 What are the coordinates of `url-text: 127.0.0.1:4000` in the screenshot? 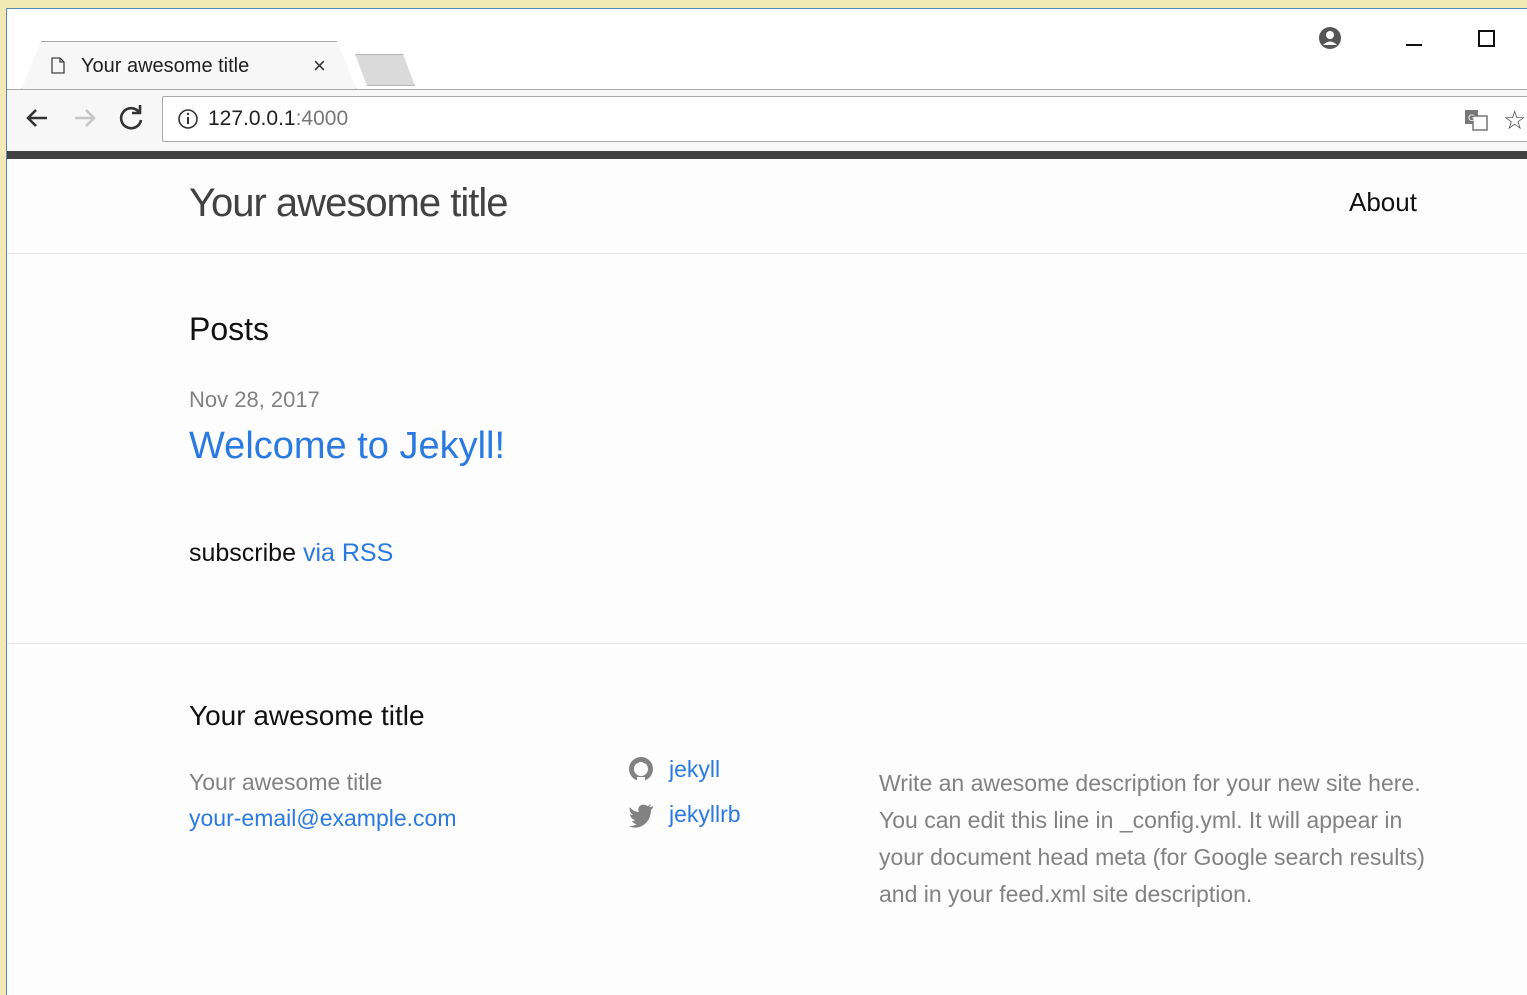 It's located at (278, 119).